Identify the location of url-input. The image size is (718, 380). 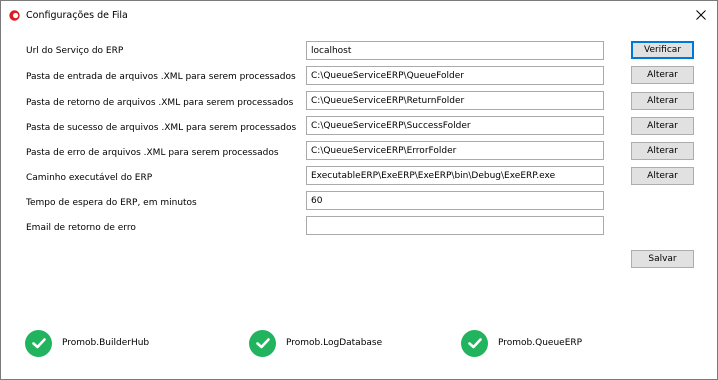
(455, 50).